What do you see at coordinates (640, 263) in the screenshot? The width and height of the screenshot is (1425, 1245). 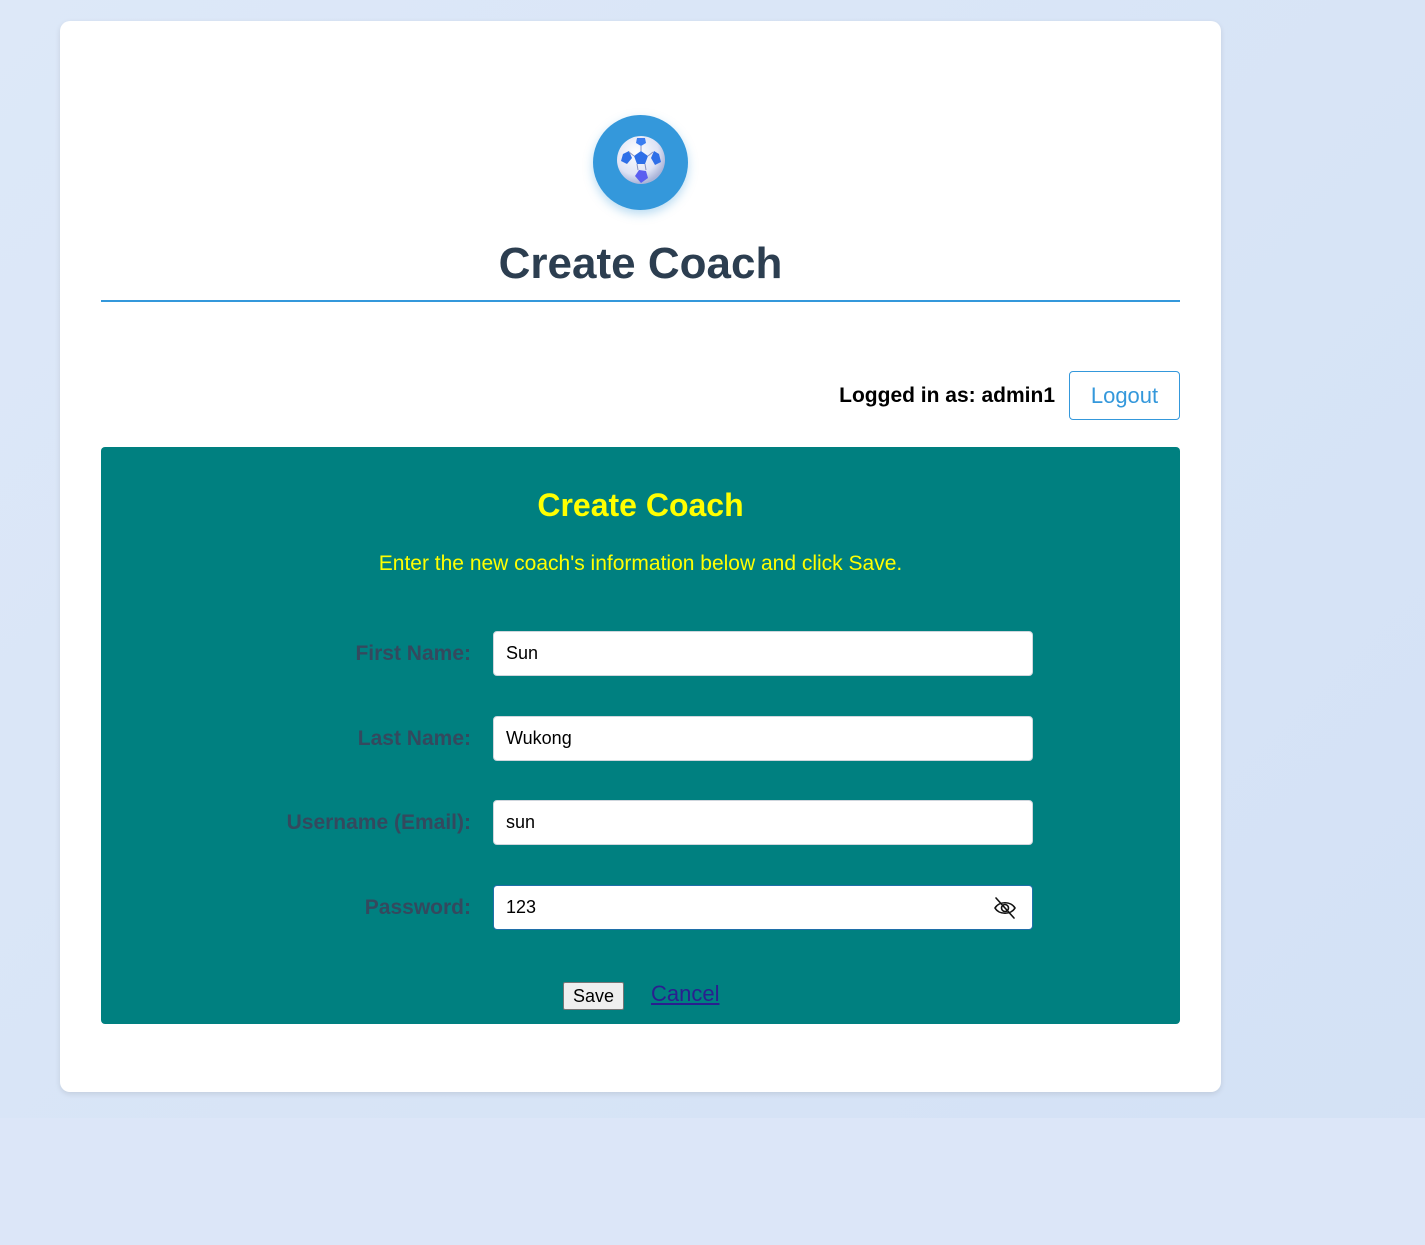 I see `page-title: Create Coach` at bounding box center [640, 263].